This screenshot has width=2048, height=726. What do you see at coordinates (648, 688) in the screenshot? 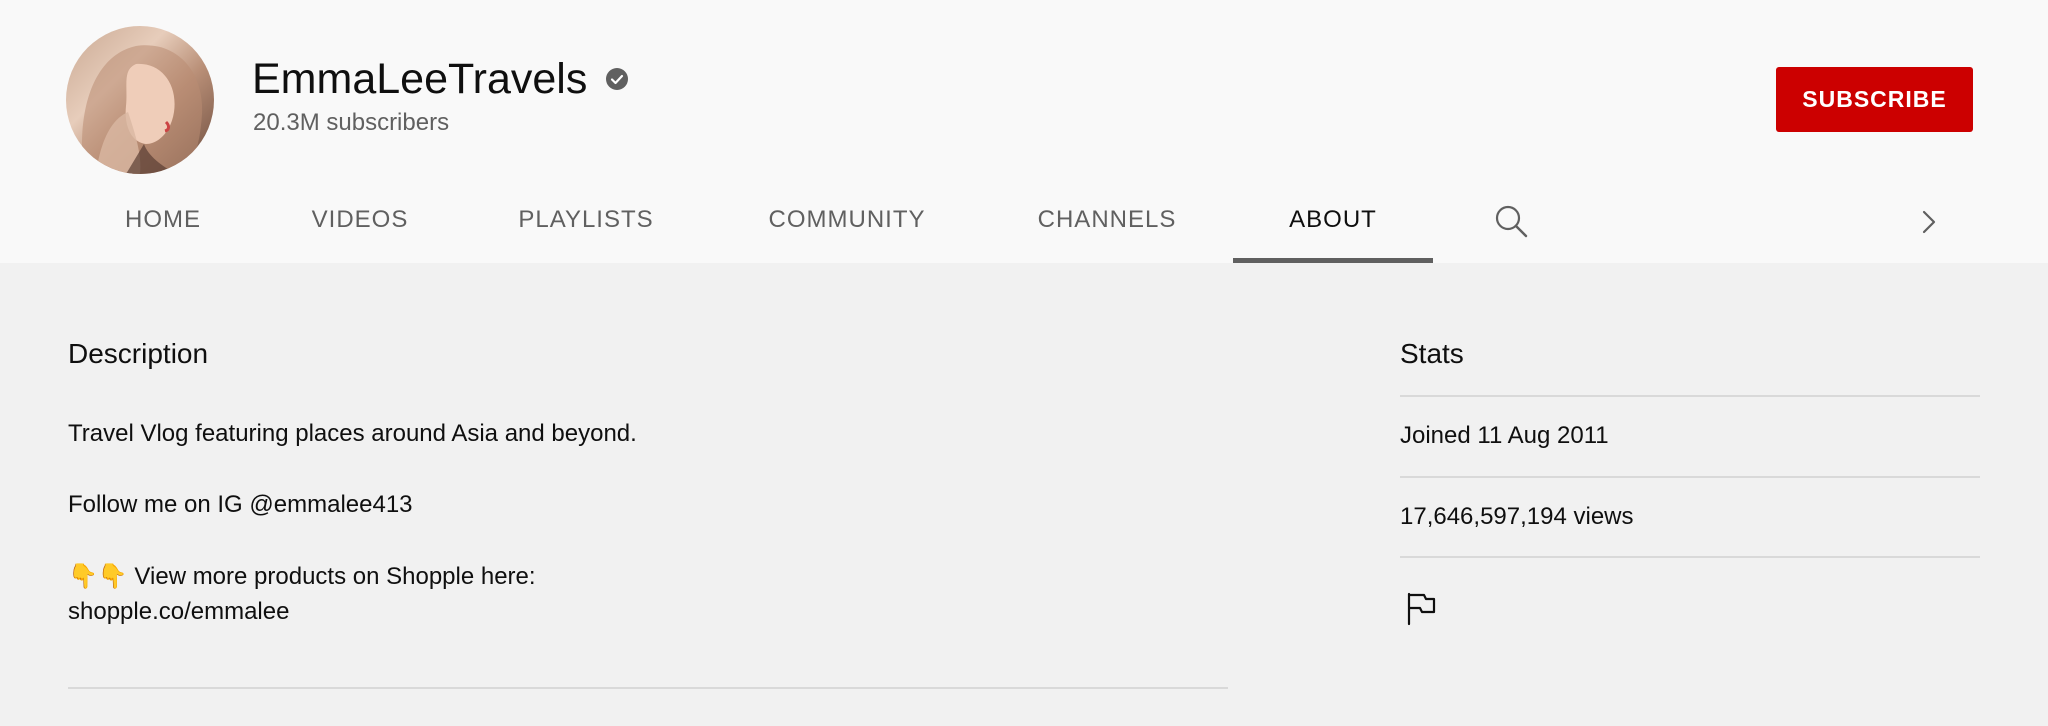
I see `description-divider` at bounding box center [648, 688].